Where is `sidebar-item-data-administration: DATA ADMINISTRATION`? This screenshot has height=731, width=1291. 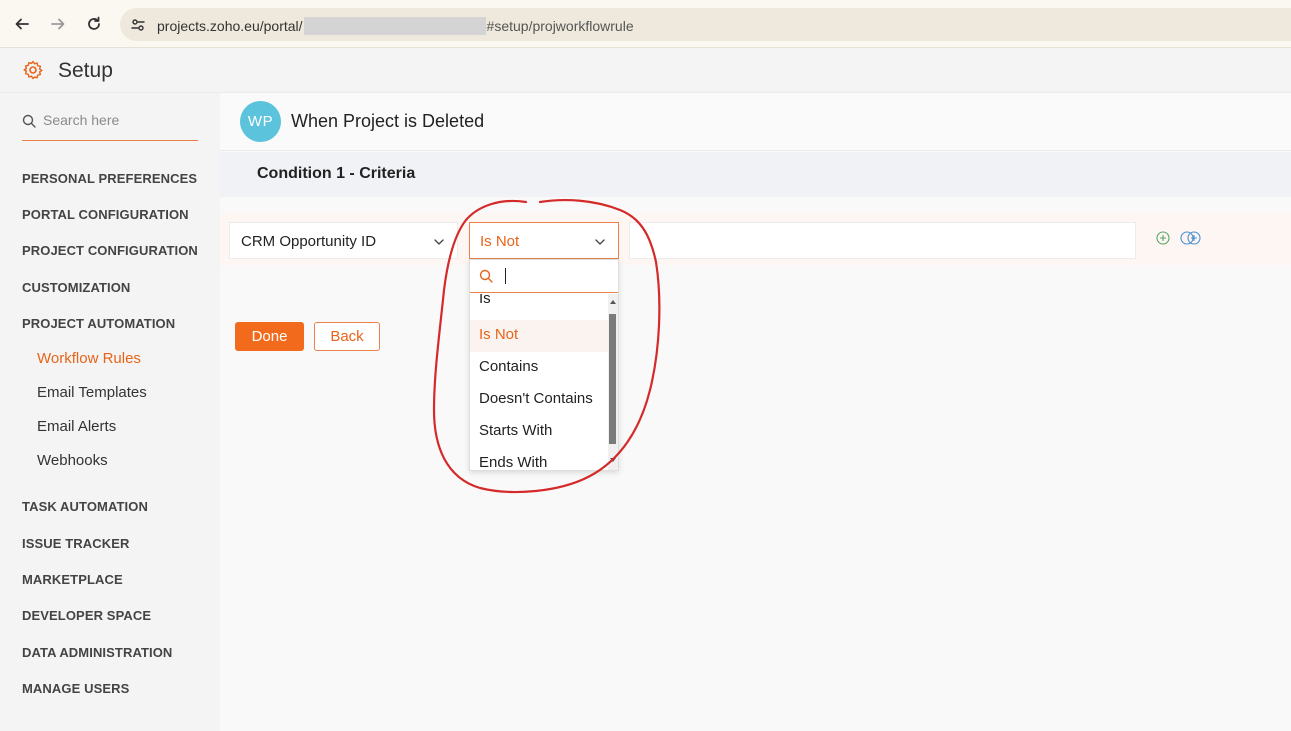
sidebar-item-data-administration: DATA ADMINISTRATION is located at coordinates (97, 652).